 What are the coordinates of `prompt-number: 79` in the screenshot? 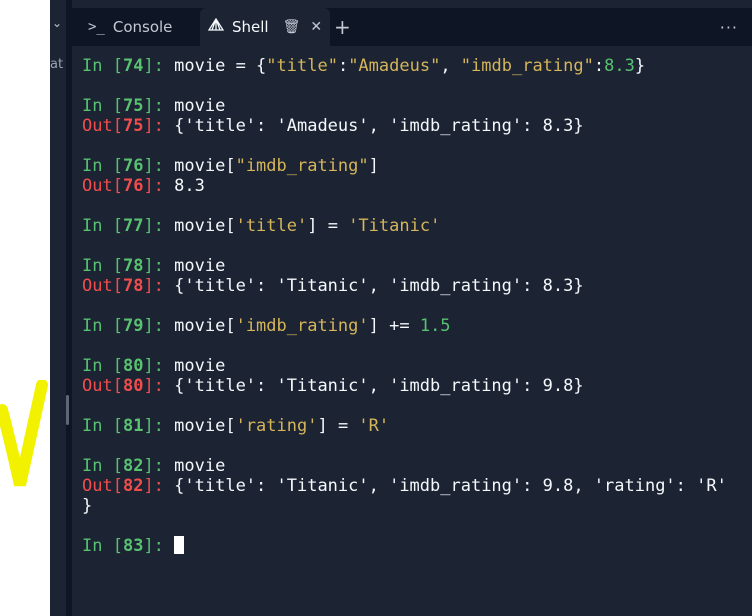 It's located at (133, 326).